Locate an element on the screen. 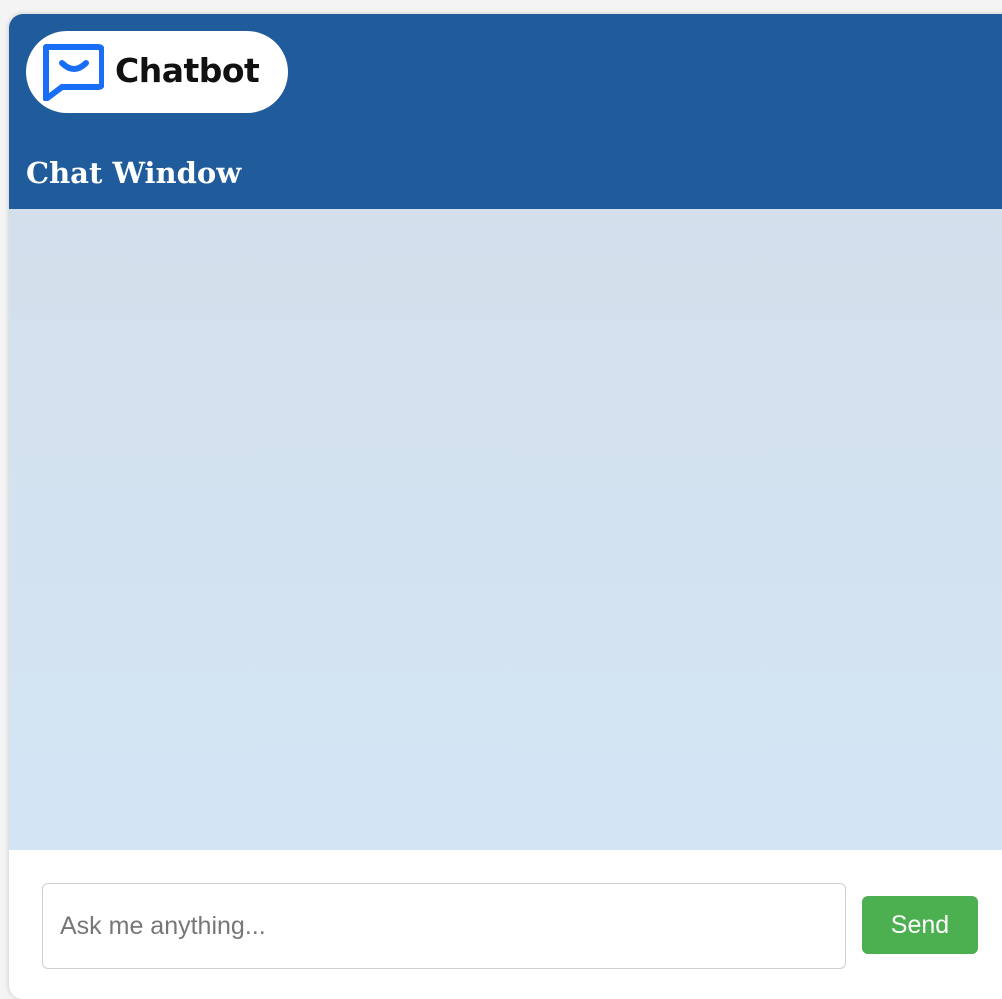 This screenshot has height=999, width=1002. input-bar: Send is located at coordinates (505, 924).